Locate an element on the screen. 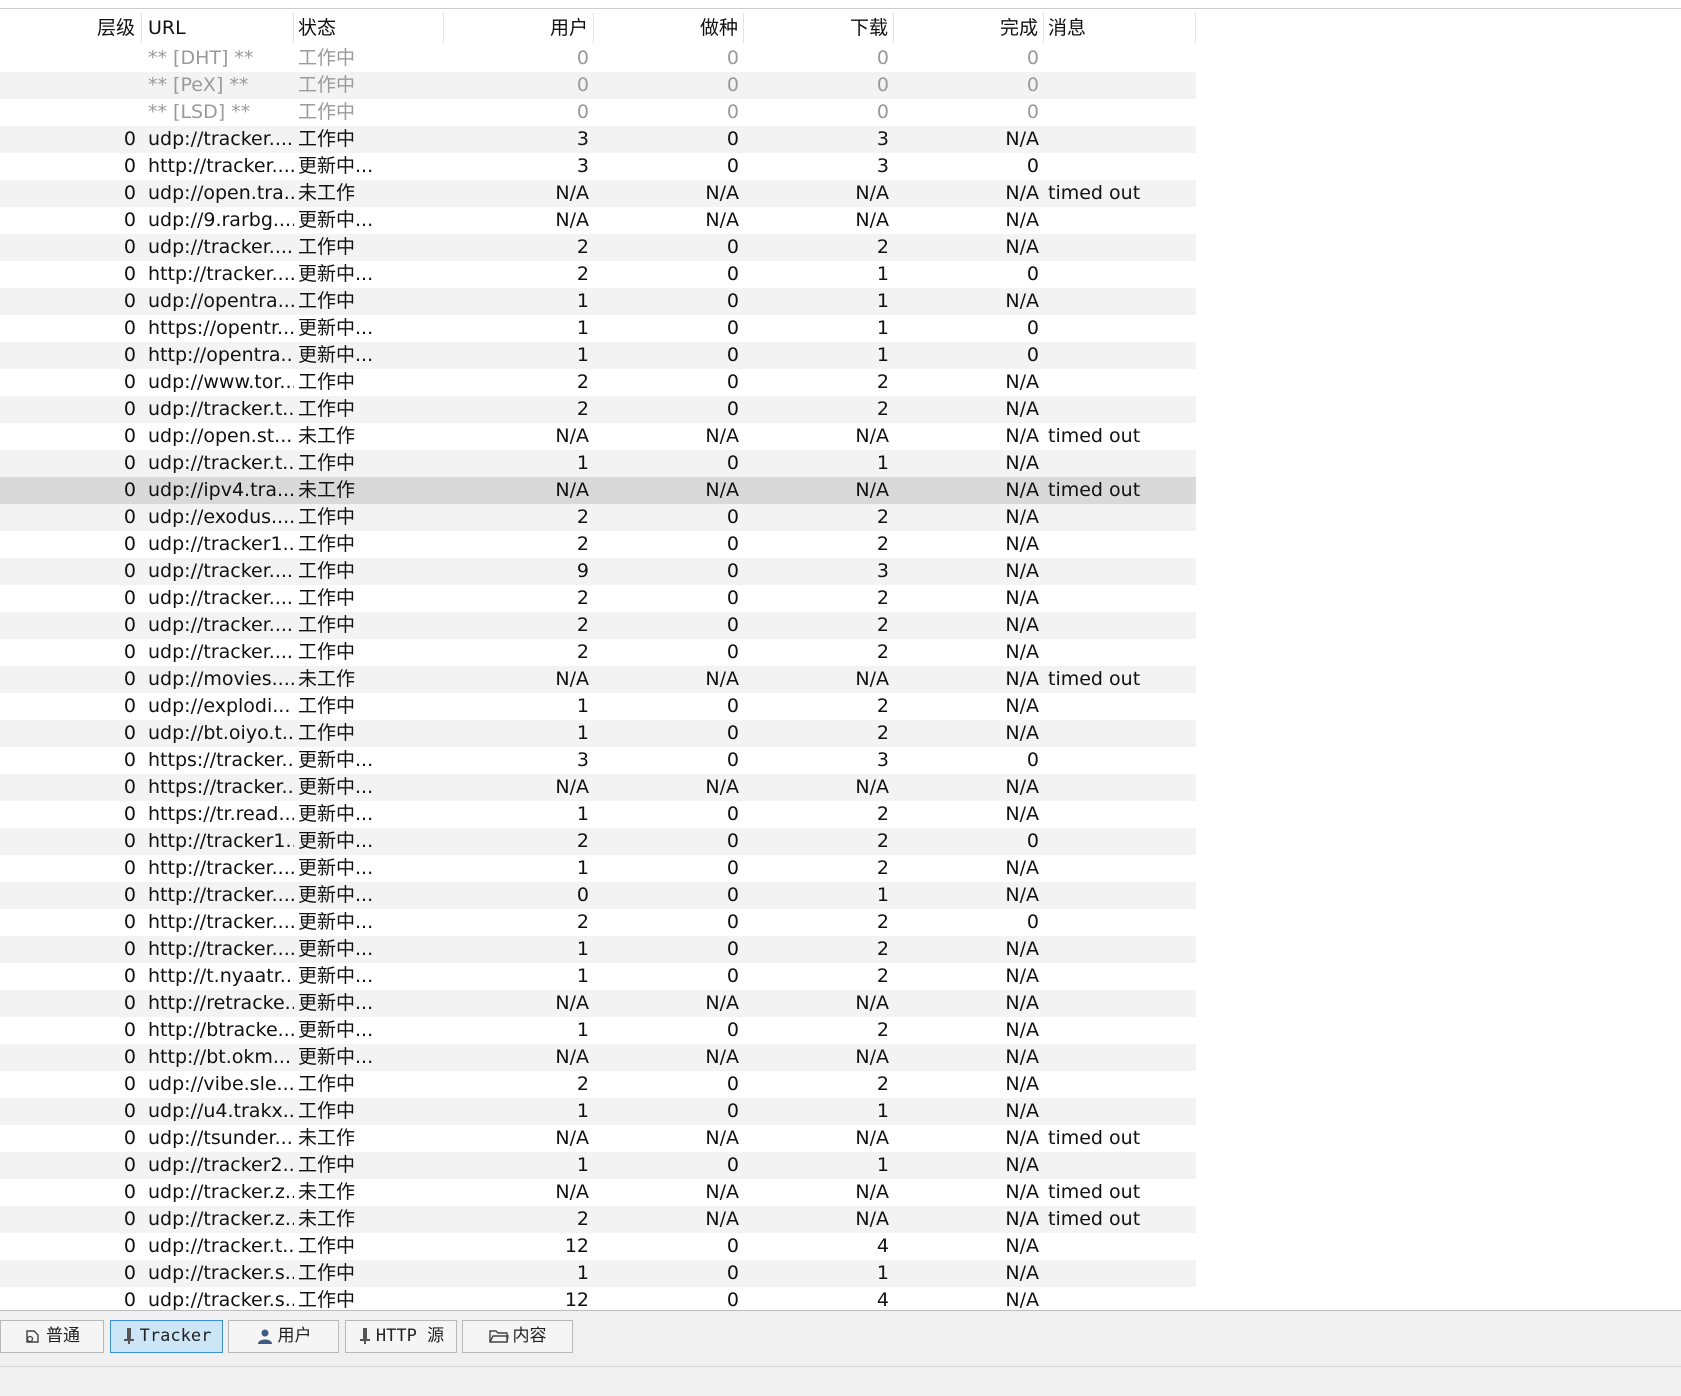 This screenshot has width=1681, height=1396. tracker-row: ** [LSD] ** 工作中 0 0 0 0 is located at coordinates (598, 112).